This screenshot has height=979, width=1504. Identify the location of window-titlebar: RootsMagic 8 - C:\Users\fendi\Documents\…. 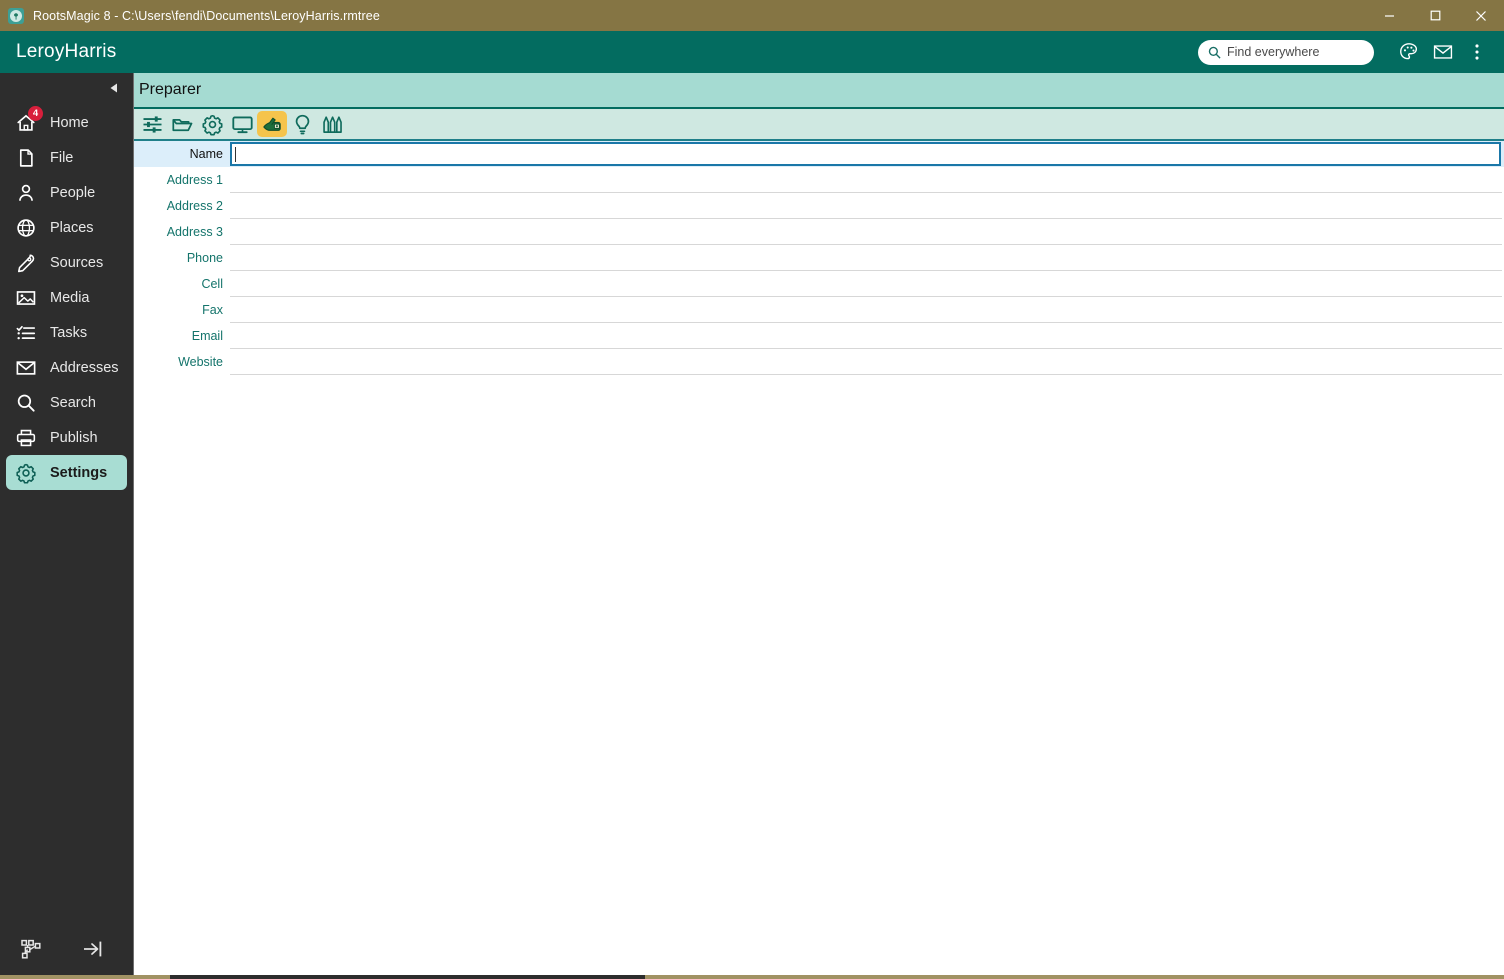
(752, 15).